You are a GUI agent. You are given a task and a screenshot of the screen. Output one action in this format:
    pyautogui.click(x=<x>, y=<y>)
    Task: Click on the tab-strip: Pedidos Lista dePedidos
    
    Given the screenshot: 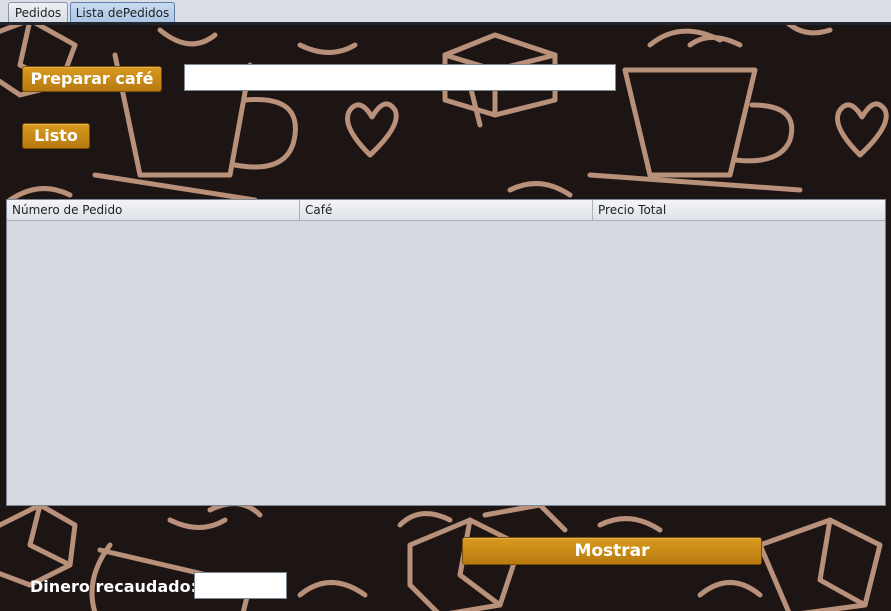 What is the action you would take?
    pyautogui.click(x=445, y=13)
    